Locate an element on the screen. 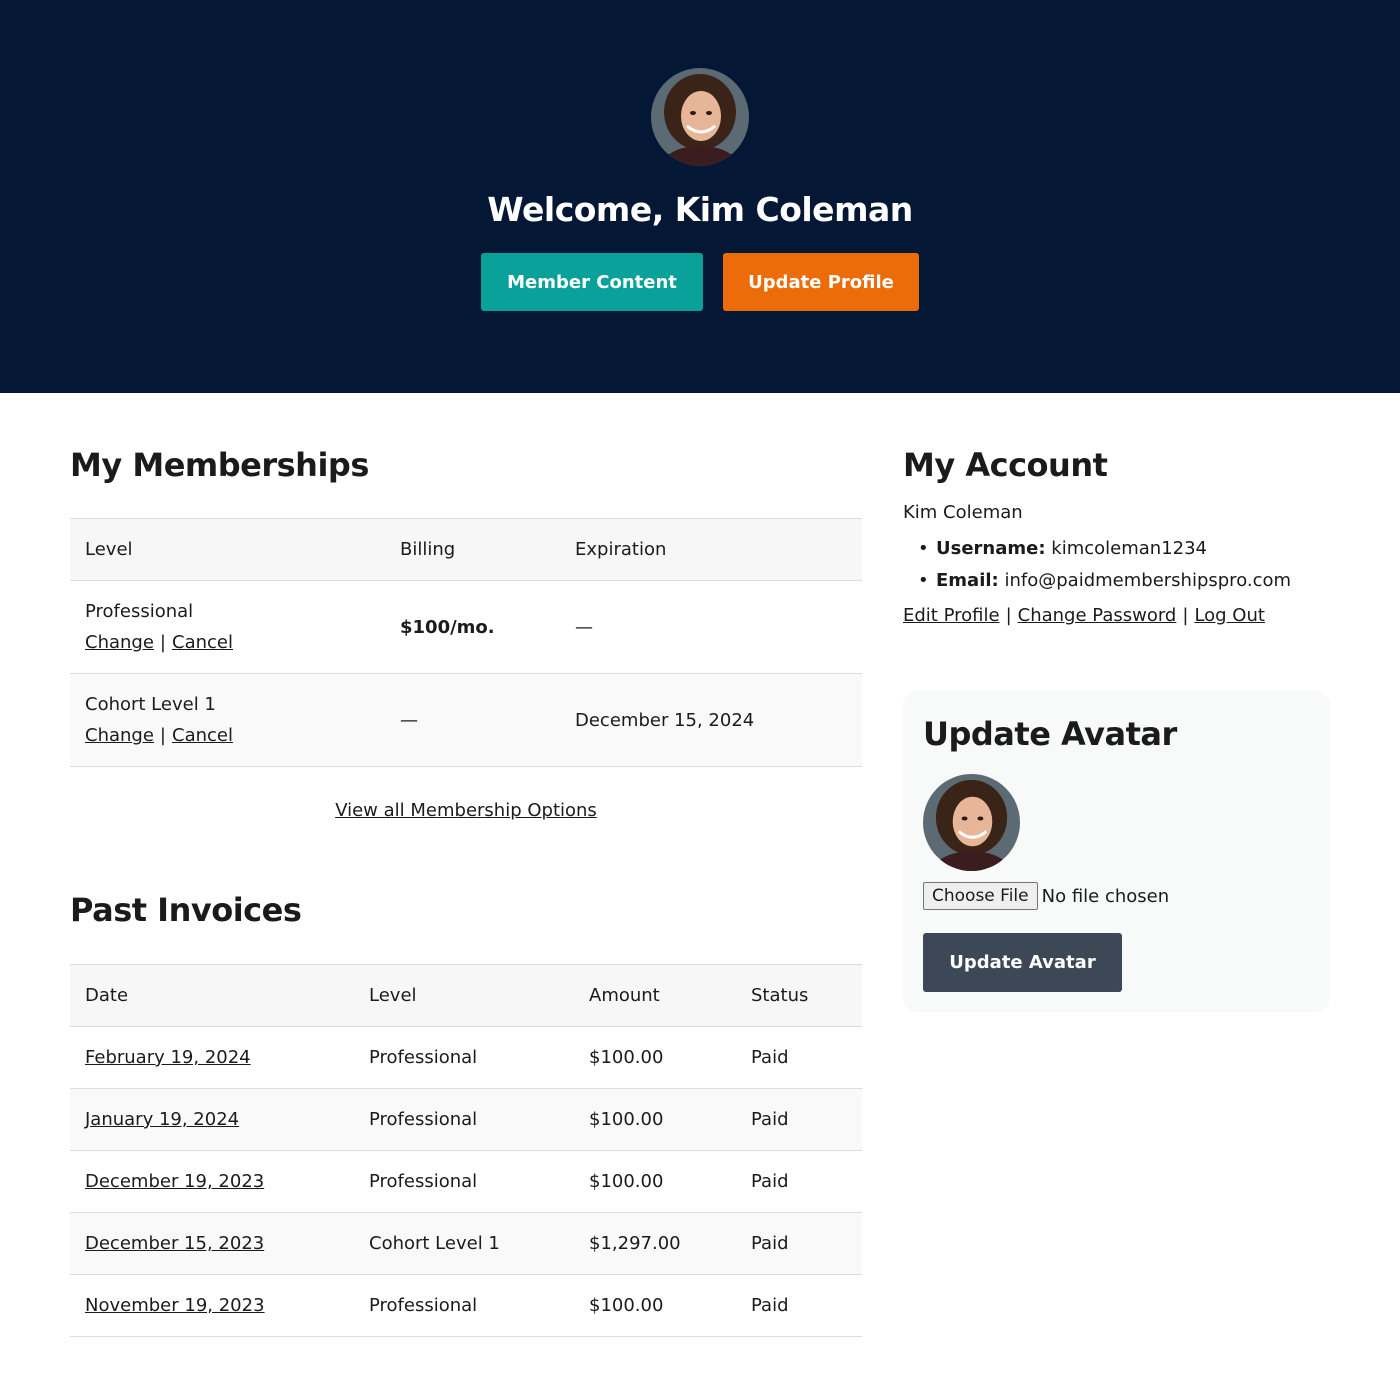  membership-billing: $100/mo. is located at coordinates (472, 627).